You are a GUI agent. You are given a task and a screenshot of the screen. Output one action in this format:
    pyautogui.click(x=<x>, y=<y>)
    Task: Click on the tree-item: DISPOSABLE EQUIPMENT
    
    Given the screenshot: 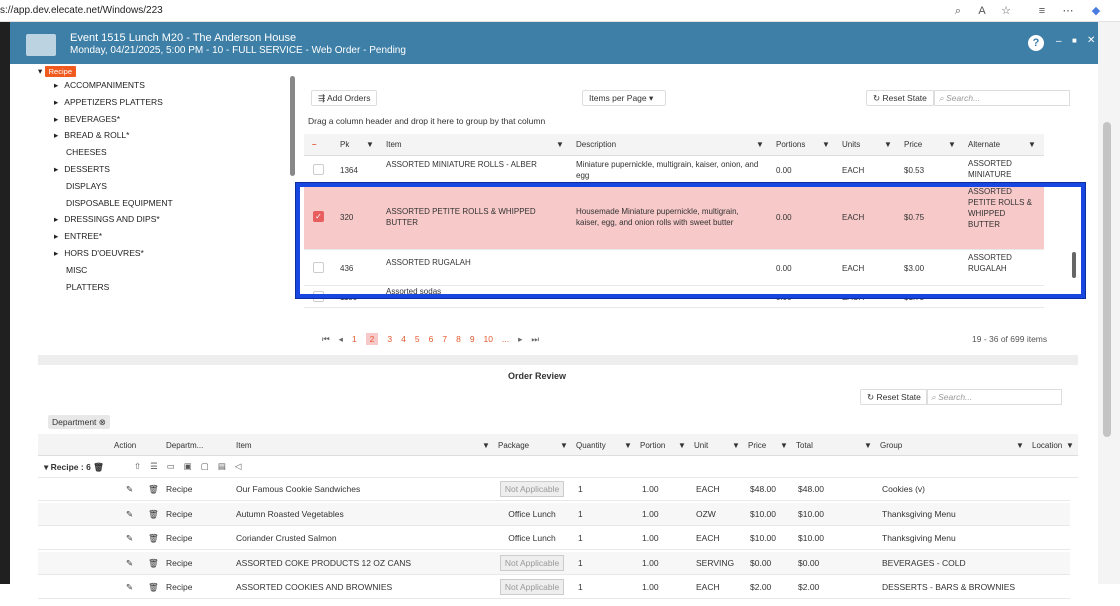 What is the action you would take?
    pyautogui.click(x=191, y=203)
    